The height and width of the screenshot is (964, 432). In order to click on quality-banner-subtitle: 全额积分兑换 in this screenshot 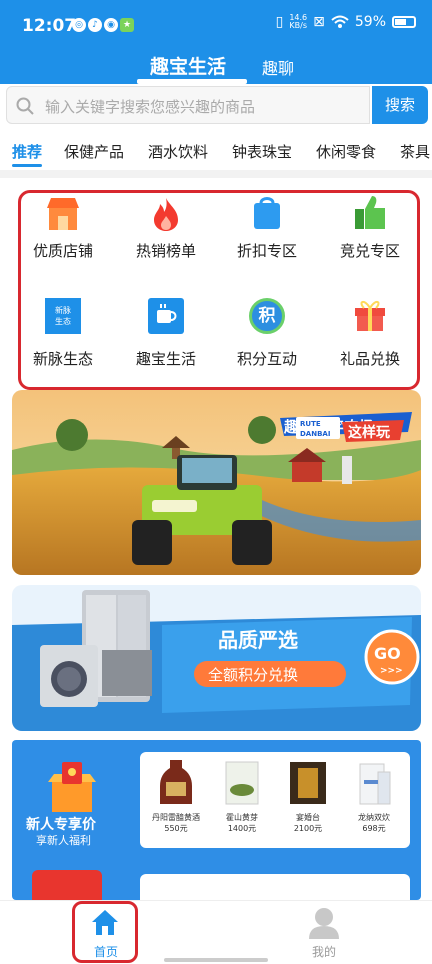, I will do `click(253, 675)`.